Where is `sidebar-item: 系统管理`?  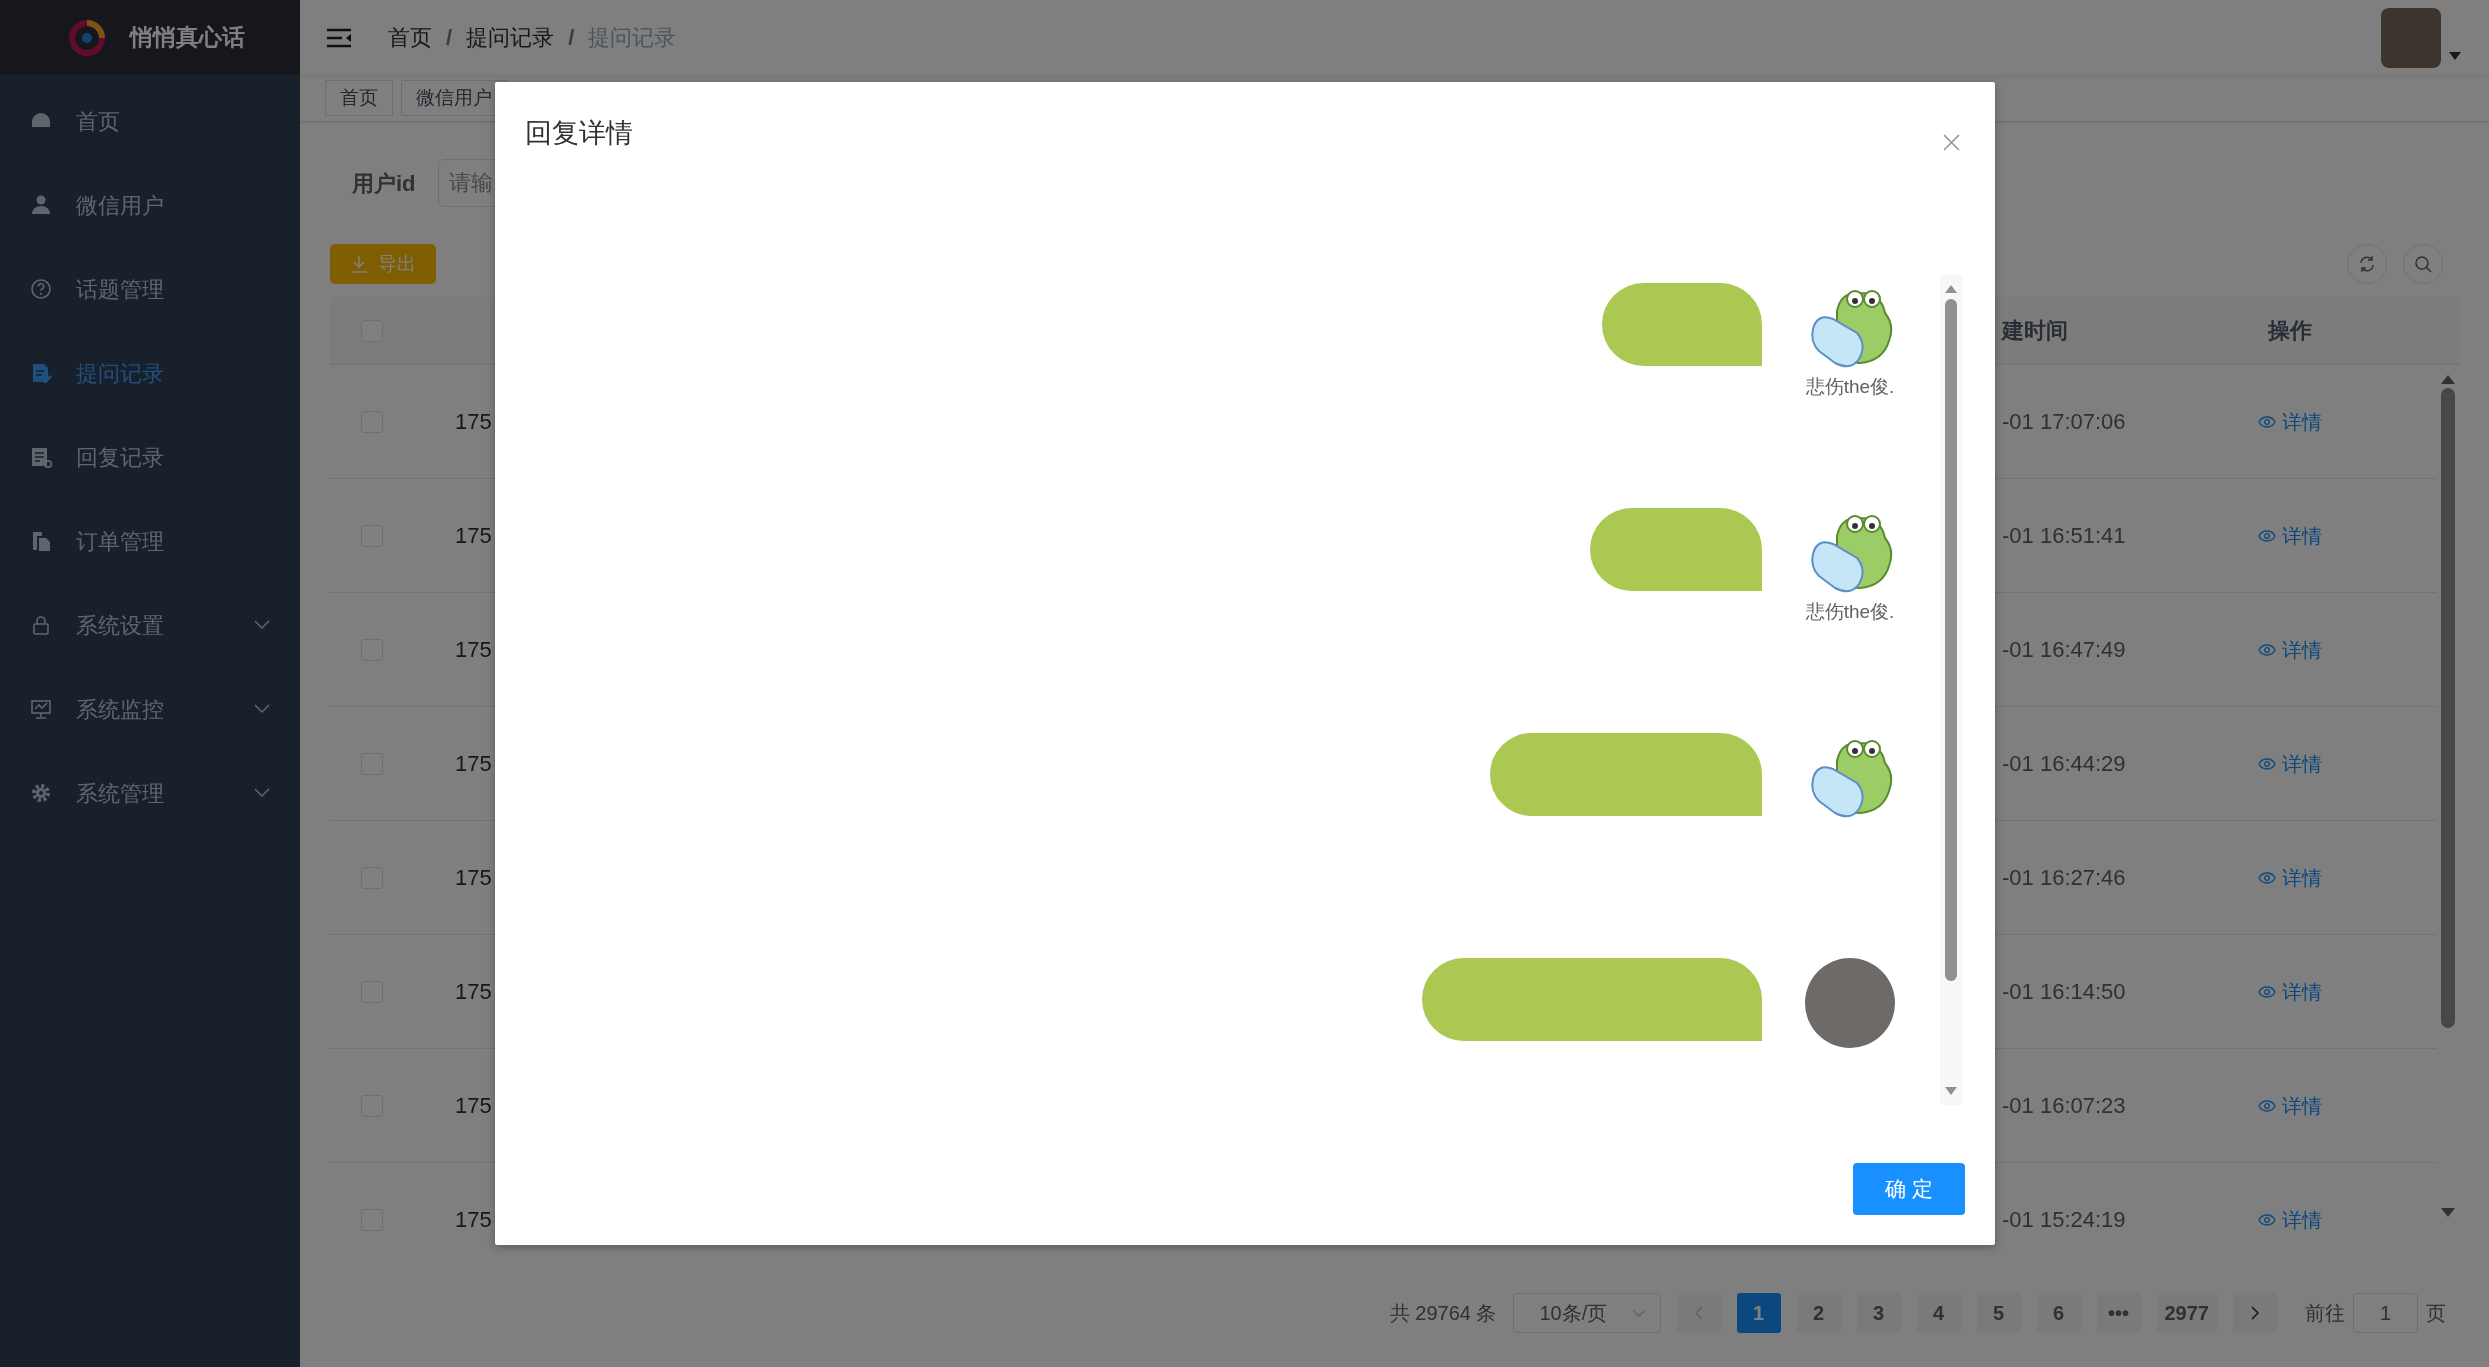 sidebar-item: 系统管理 is located at coordinates (150, 793).